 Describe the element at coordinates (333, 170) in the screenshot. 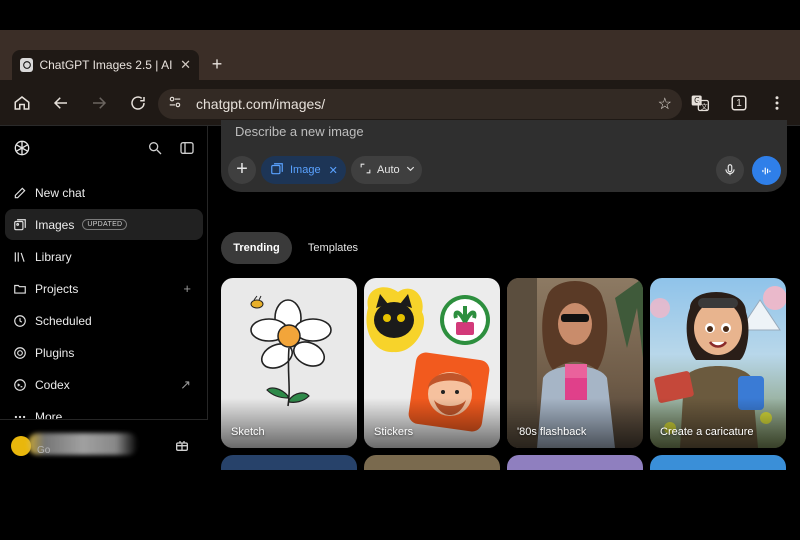

I see `close-icon: ✕` at that location.